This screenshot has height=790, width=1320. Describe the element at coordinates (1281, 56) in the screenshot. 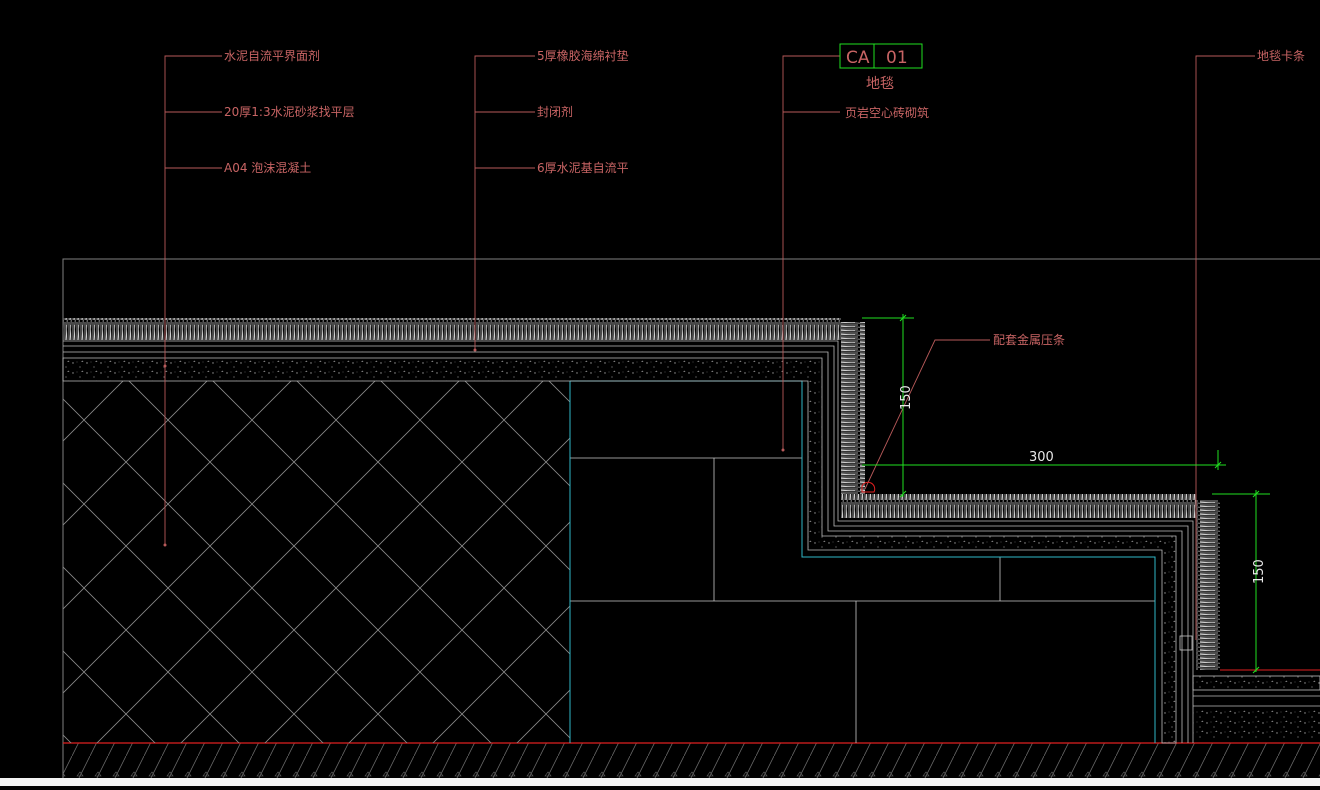

I see `label-carpet-gripper: 地毯卡条` at that location.